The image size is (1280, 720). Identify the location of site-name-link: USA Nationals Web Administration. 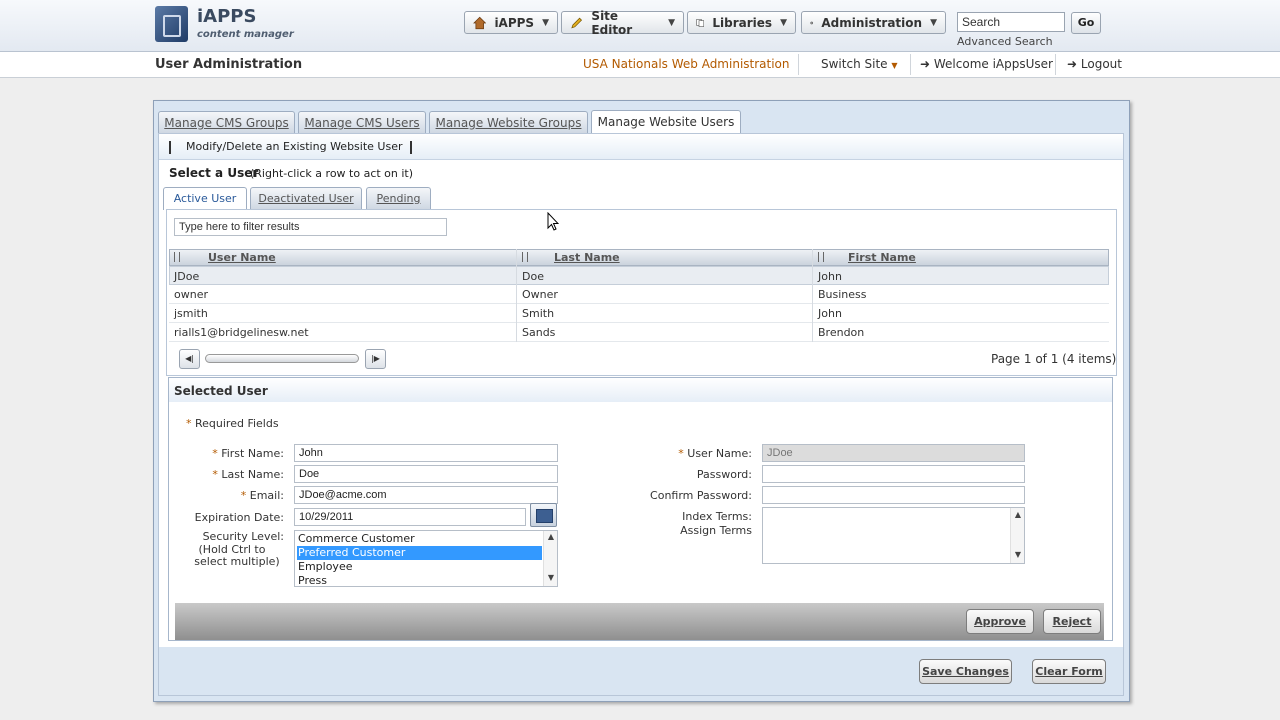
(686, 64).